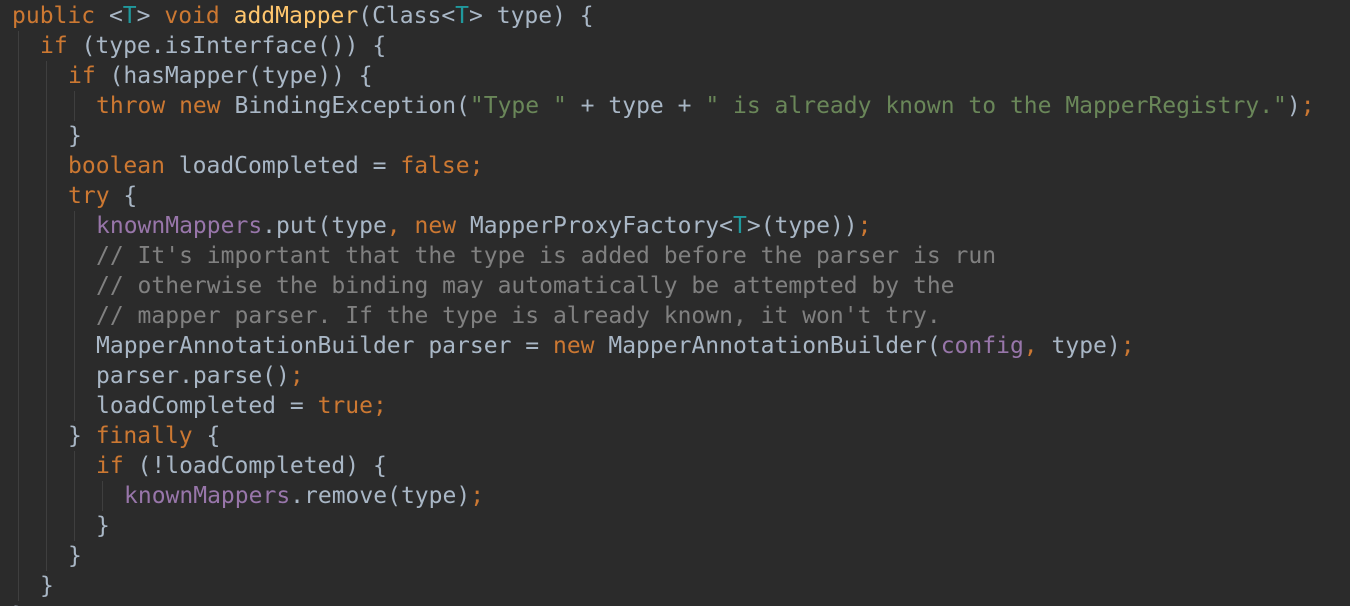  I want to click on code-token: ), so click(1293, 106).